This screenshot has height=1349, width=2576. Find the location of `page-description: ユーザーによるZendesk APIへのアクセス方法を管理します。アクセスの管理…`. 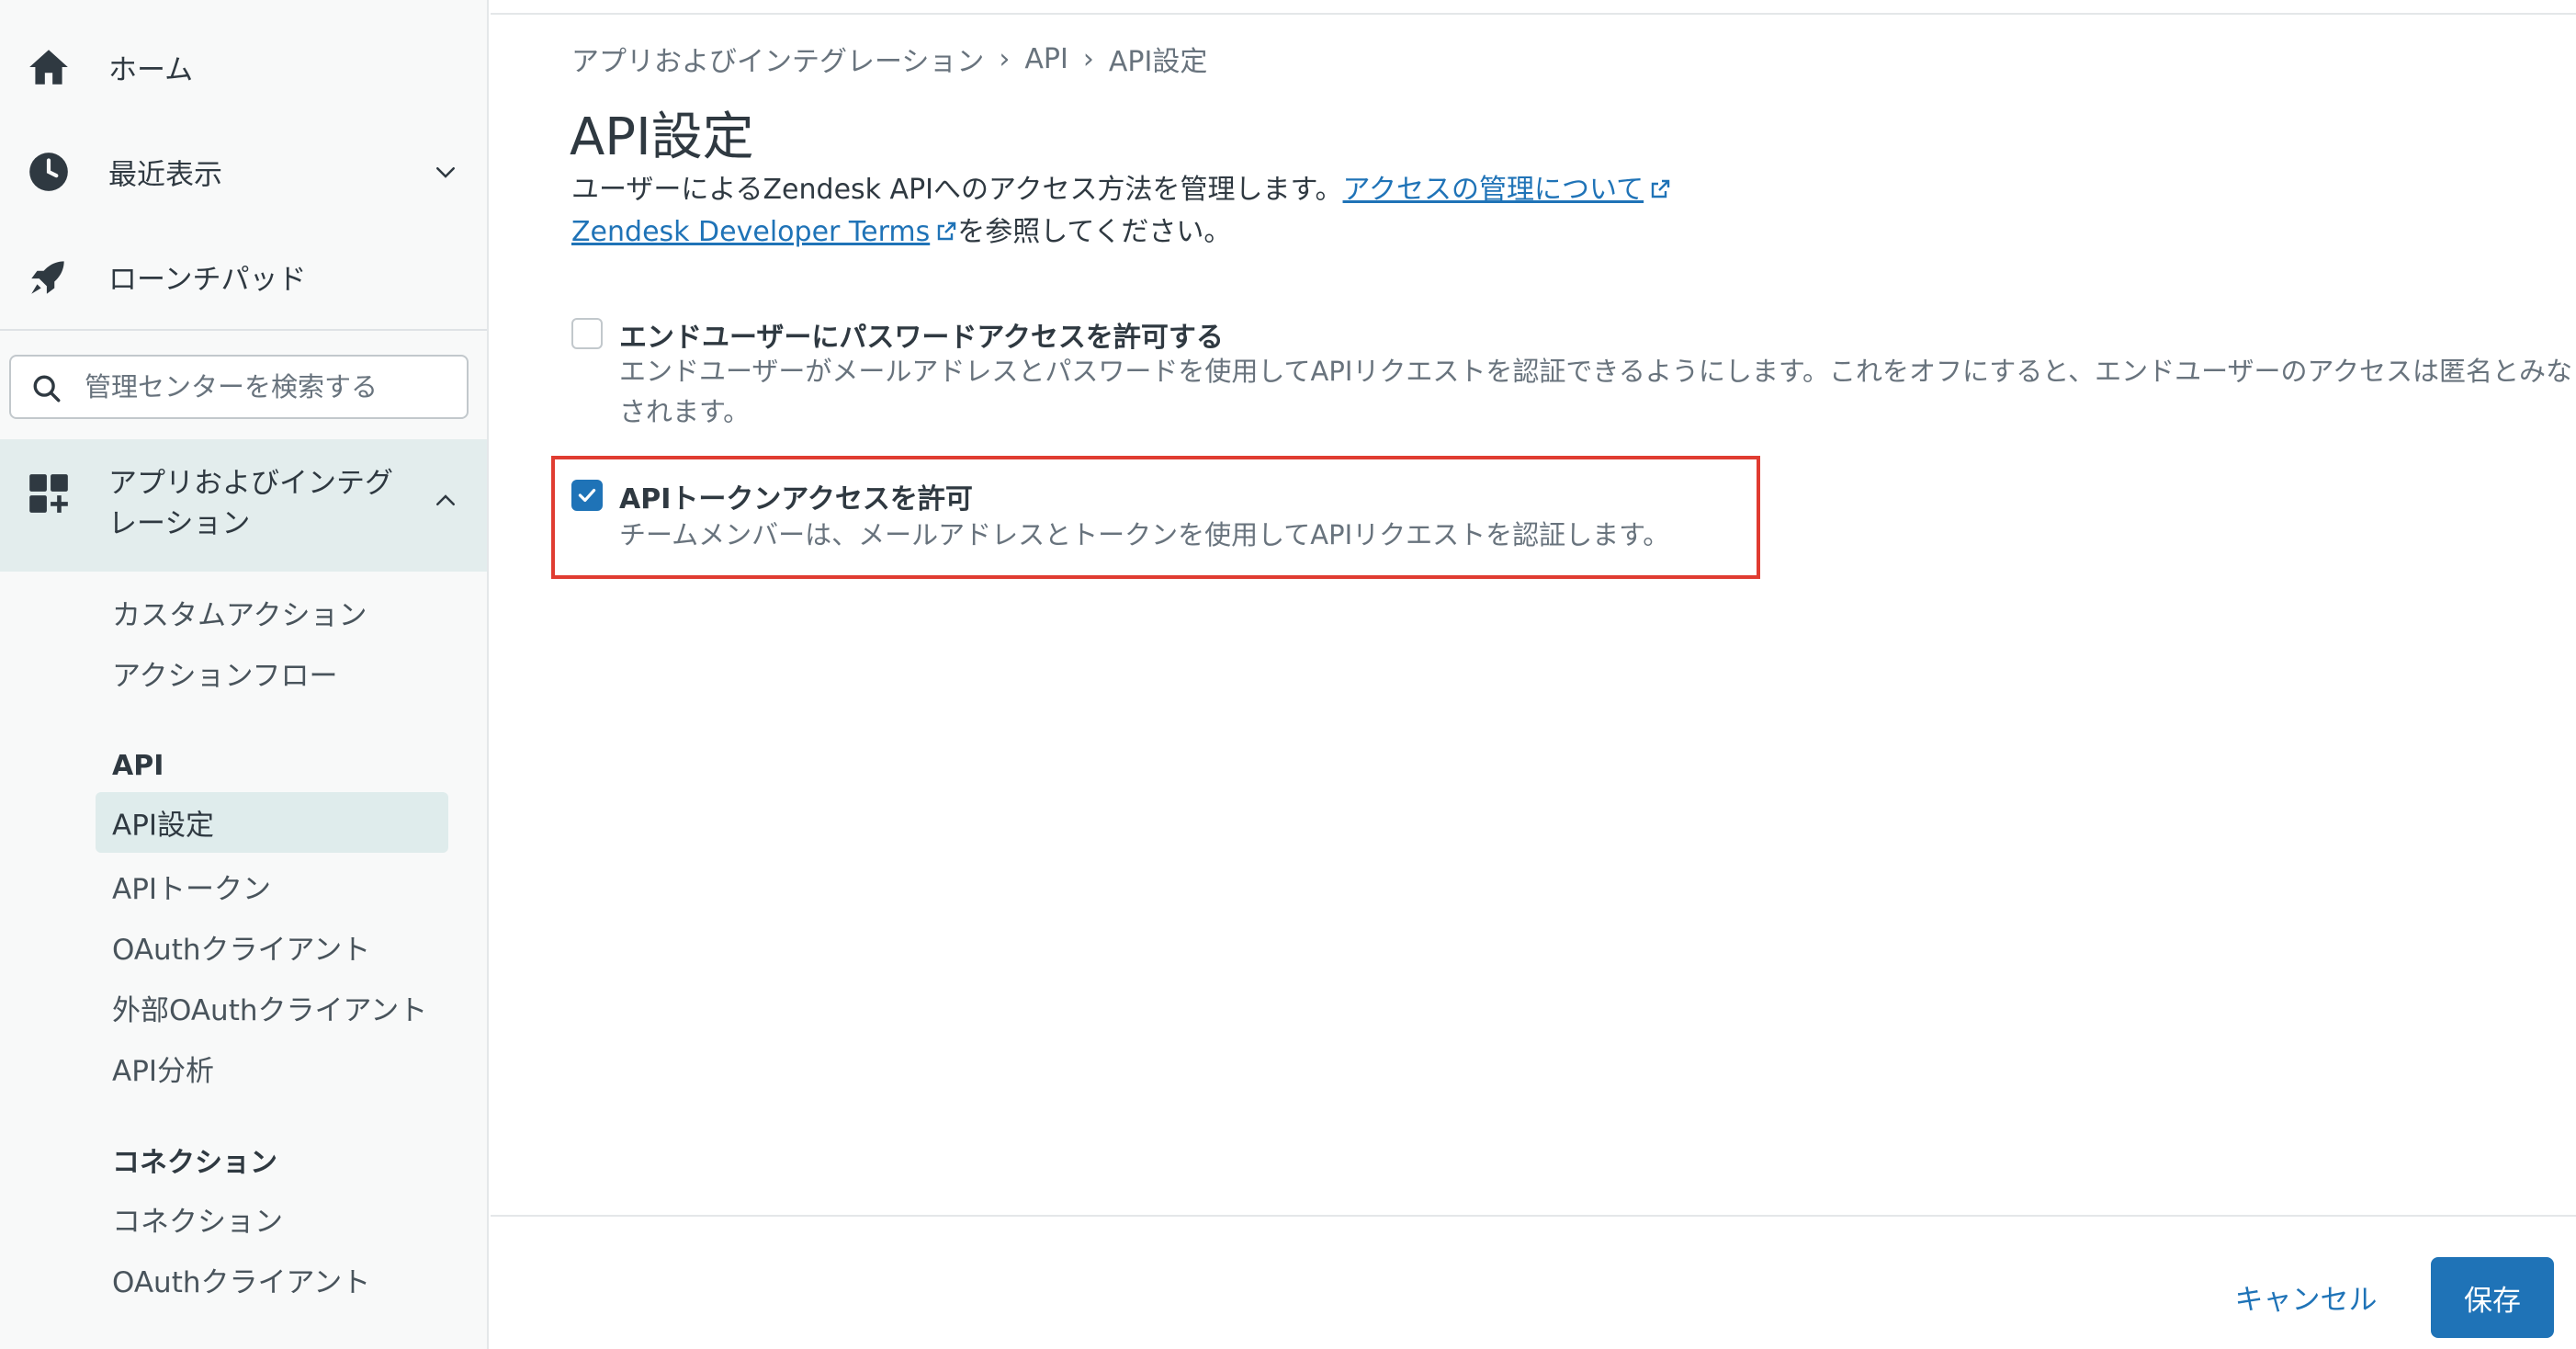

page-description: ユーザーによるZendesk APIへのアクセス方法を管理します。アクセスの管理… is located at coordinates (1121, 212).